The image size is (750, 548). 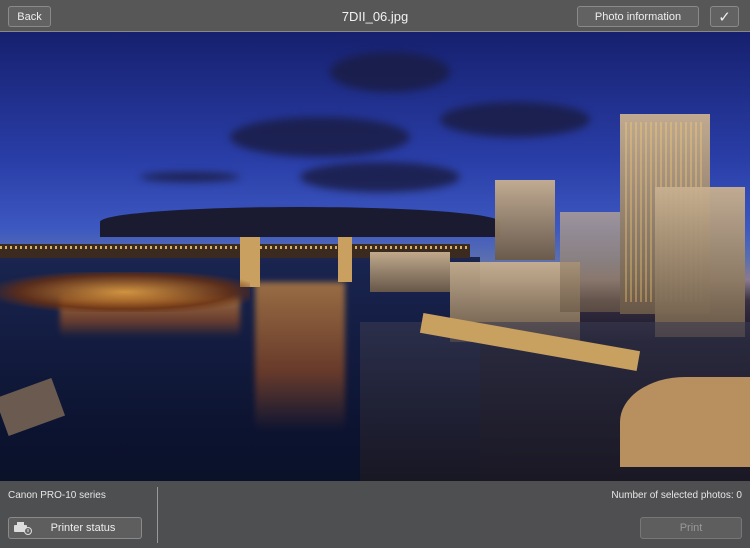 I want to click on printer-name: Canon PRO-10 series, so click(x=57, y=495).